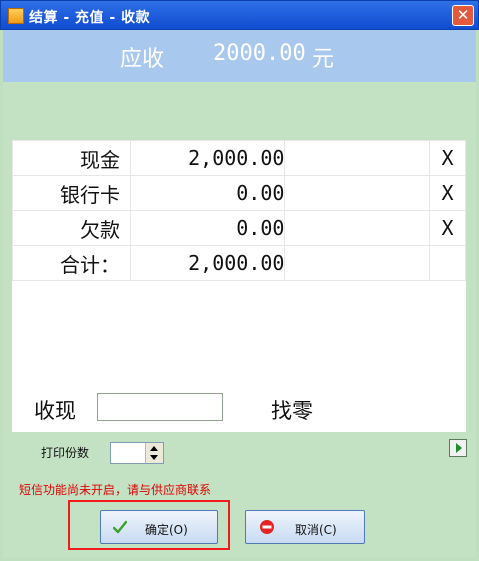 The image size is (479, 561). Describe the element at coordinates (65, 453) in the screenshot. I see `print-copies-label: 打印份数` at that location.